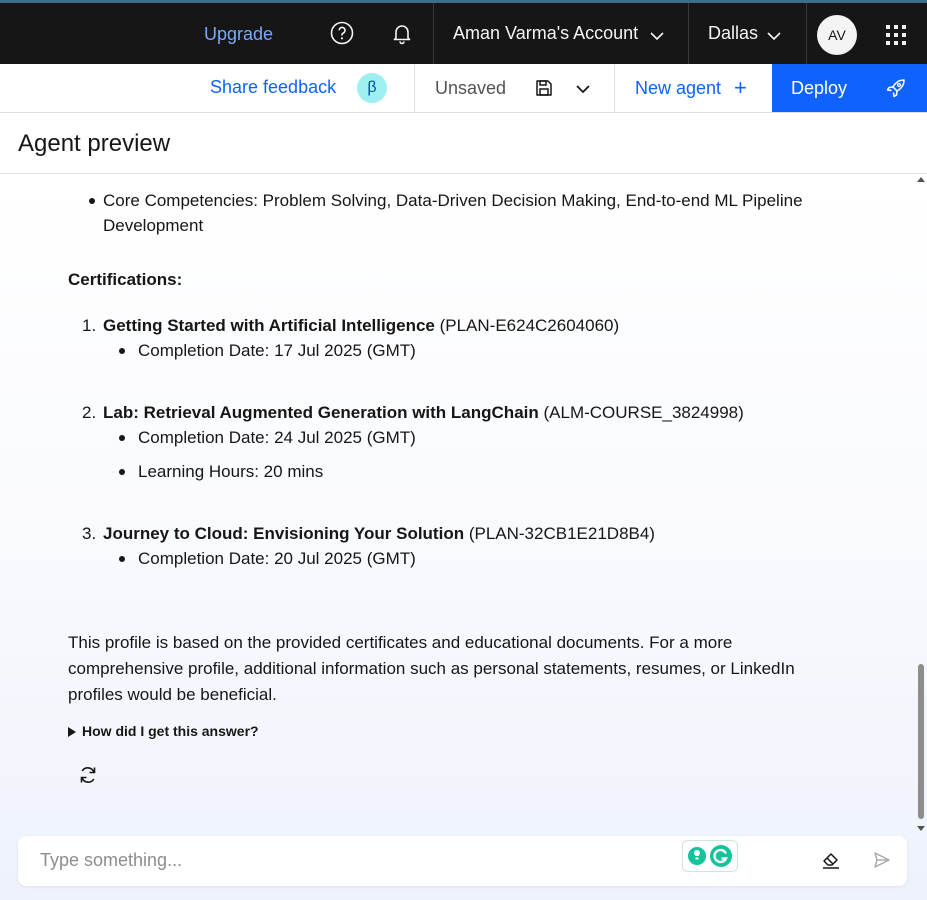 The image size is (927, 900). What do you see at coordinates (342, 33) in the screenshot?
I see `help-icon` at bounding box center [342, 33].